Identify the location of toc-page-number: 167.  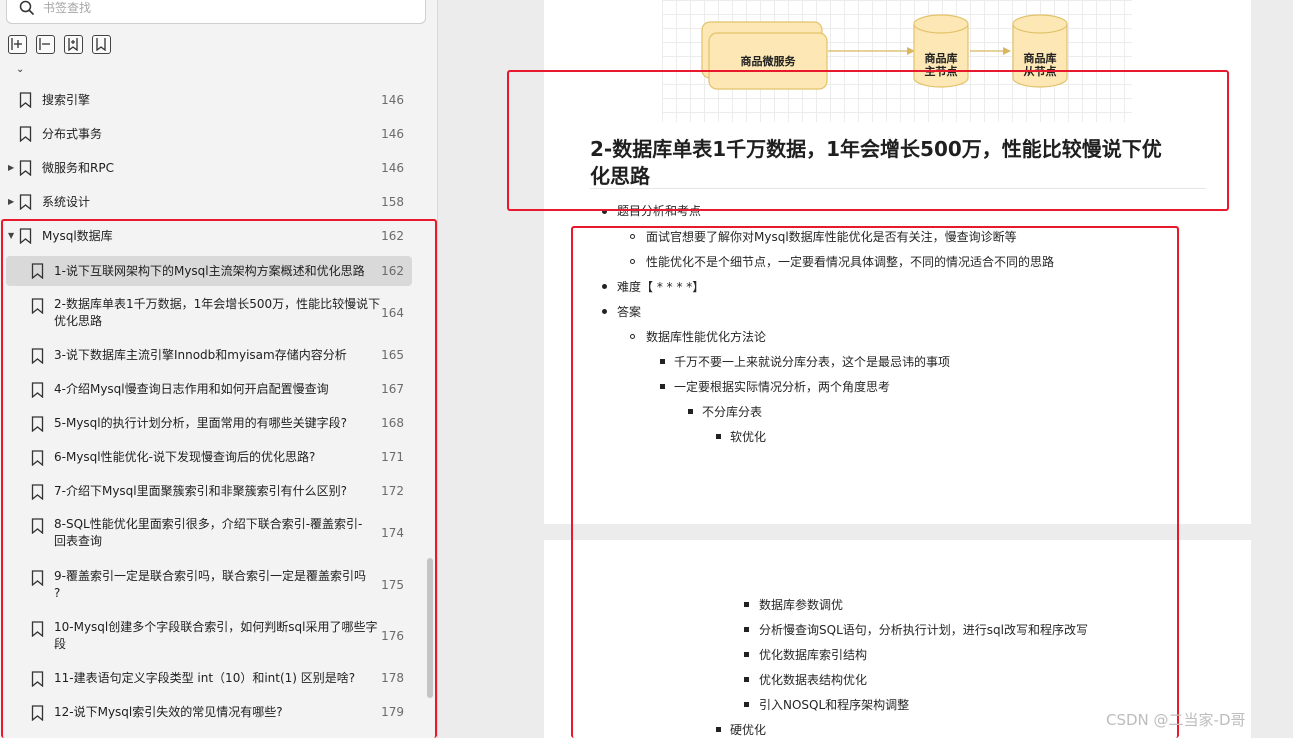
(392, 389).